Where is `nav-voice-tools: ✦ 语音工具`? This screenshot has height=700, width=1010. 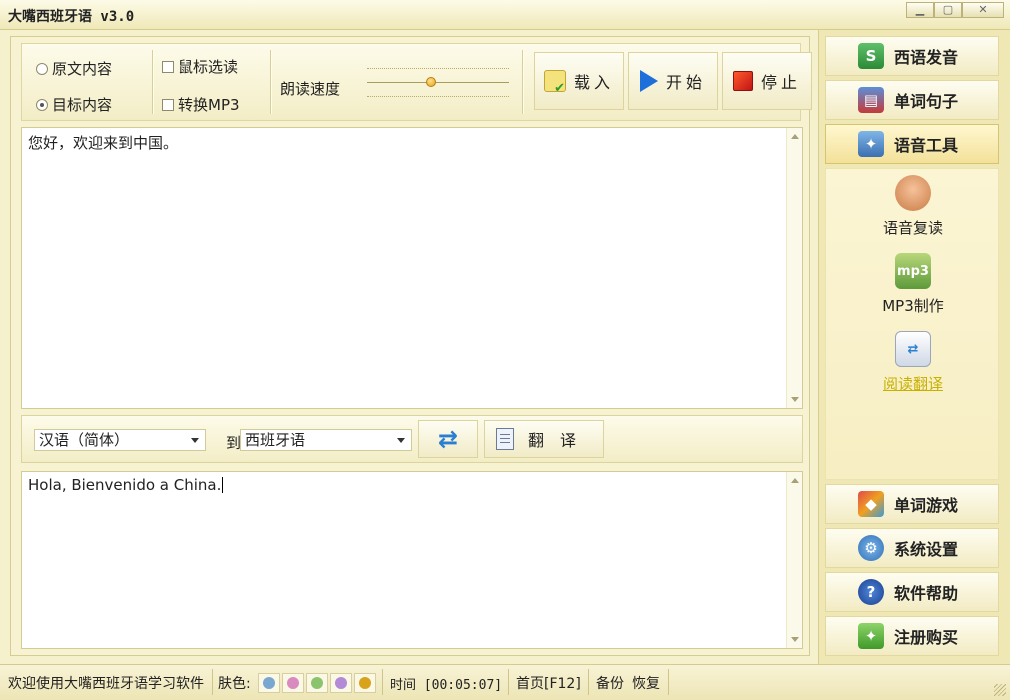
nav-voice-tools: ✦ 语音工具 is located at coordinates (912, 144).